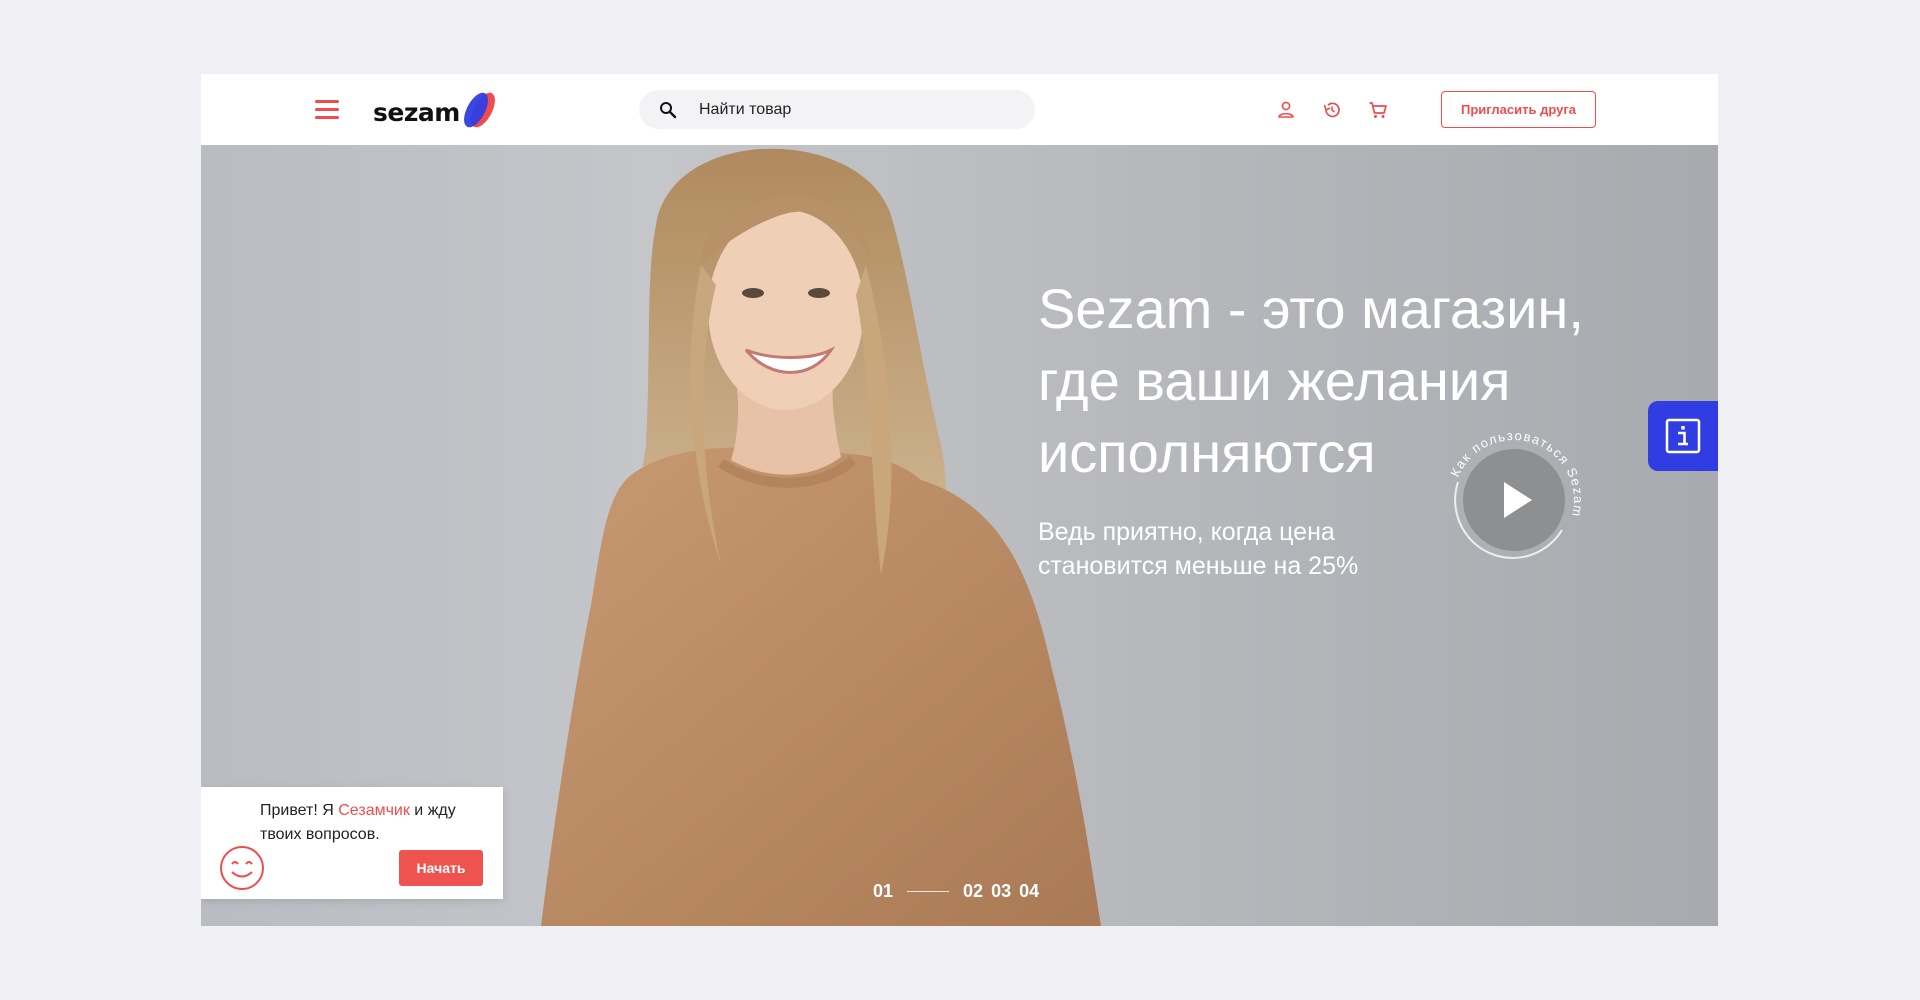 This screenshot has width=1920, height=1000. I want to click on search-bar, so click(837, 109).